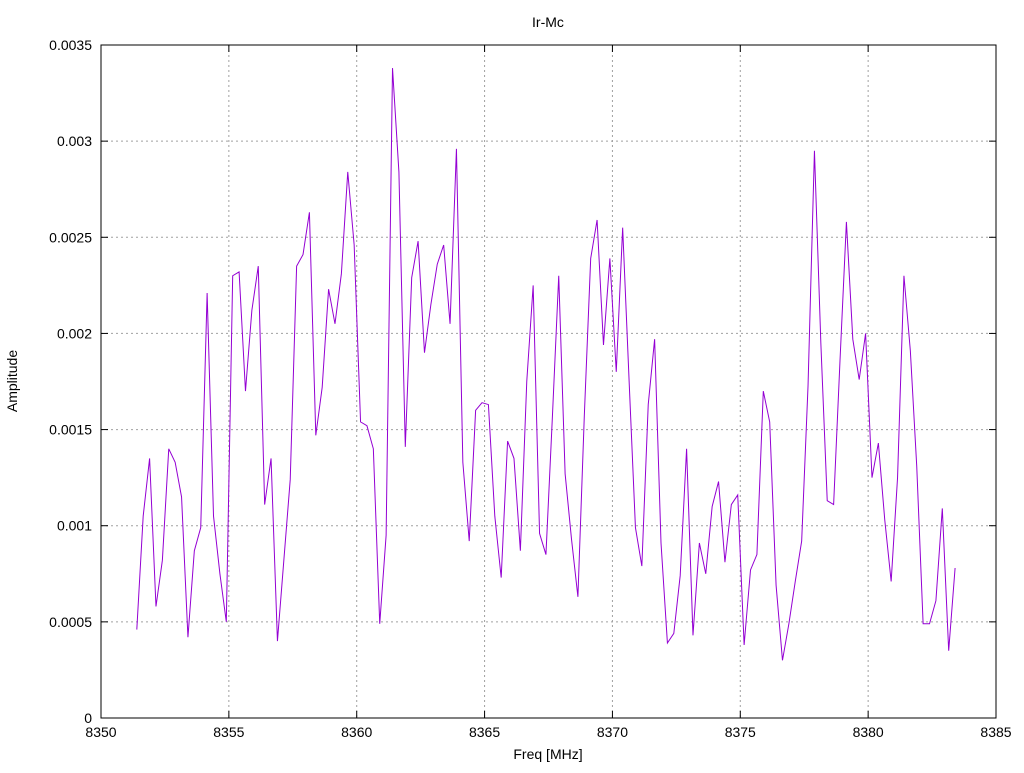 This screenshot has width=1024, height=773. I want to click on x-tick-label: 8375, so click(740, 732).